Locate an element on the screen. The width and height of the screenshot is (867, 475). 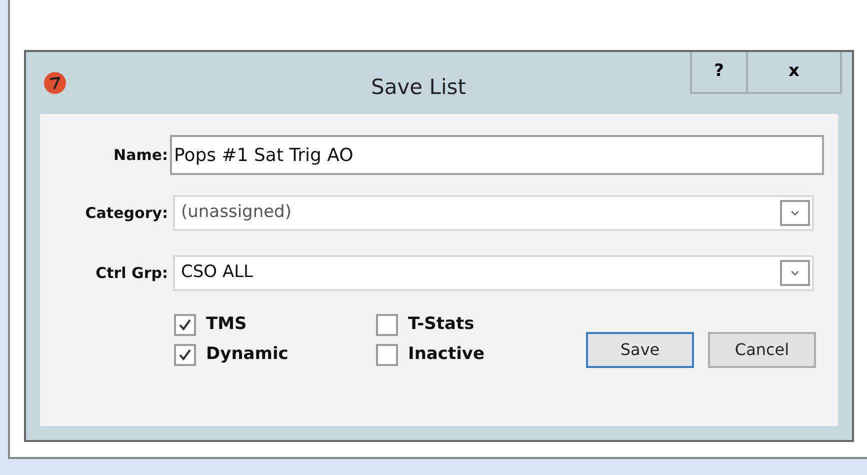
dropdown-value: (unassigned) is located at coordinates (236, 212).